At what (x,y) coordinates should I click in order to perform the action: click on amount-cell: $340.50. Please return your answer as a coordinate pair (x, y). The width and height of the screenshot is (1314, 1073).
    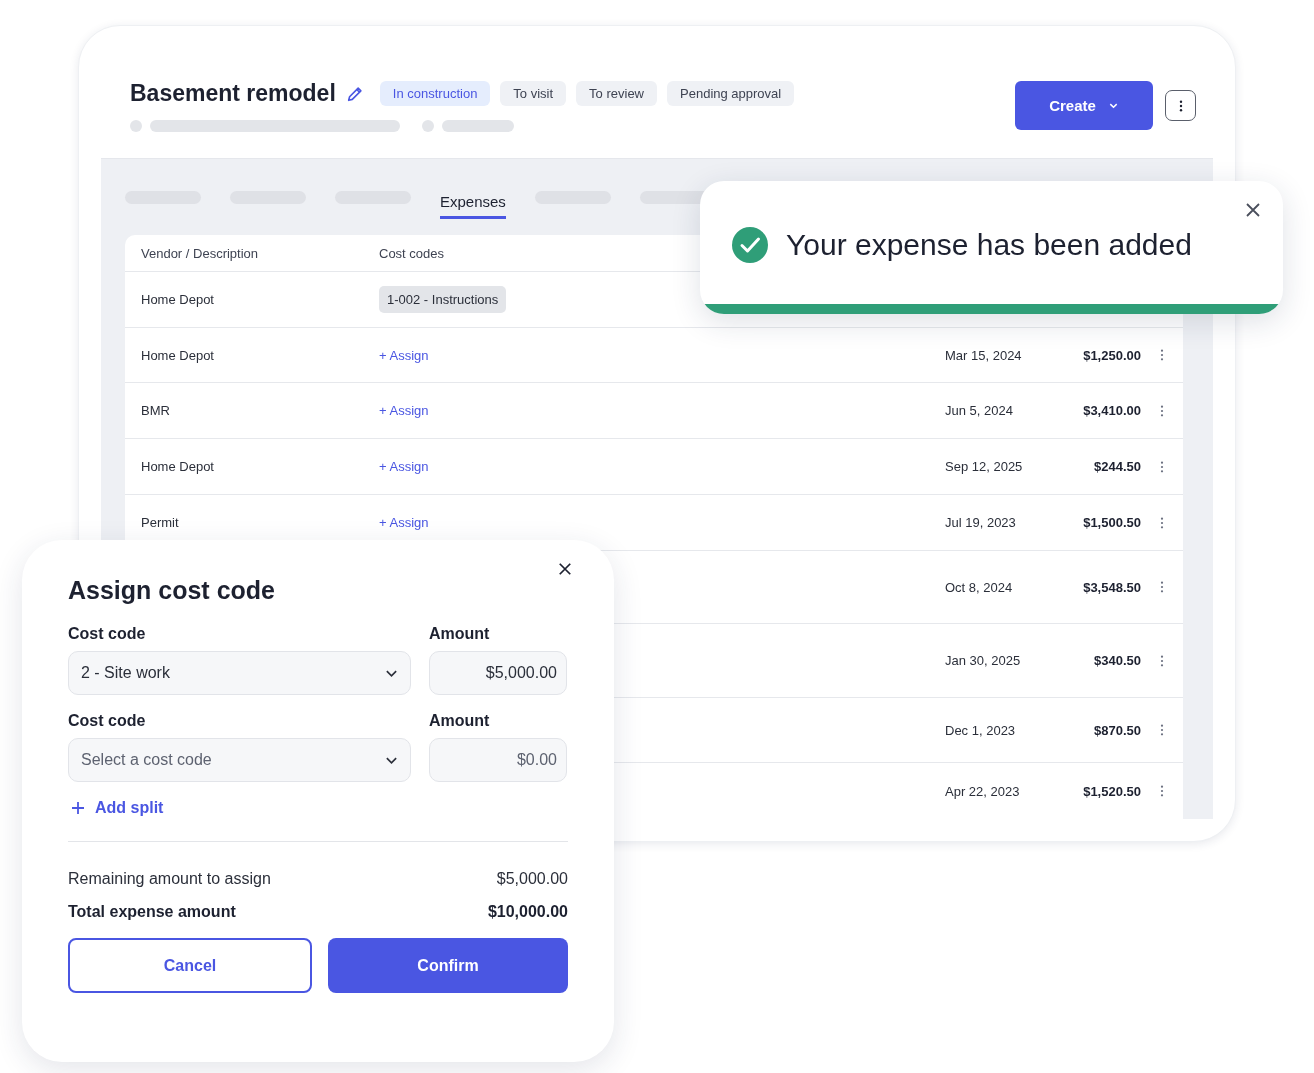
    Looking at the image, I should click on (1117, 660).